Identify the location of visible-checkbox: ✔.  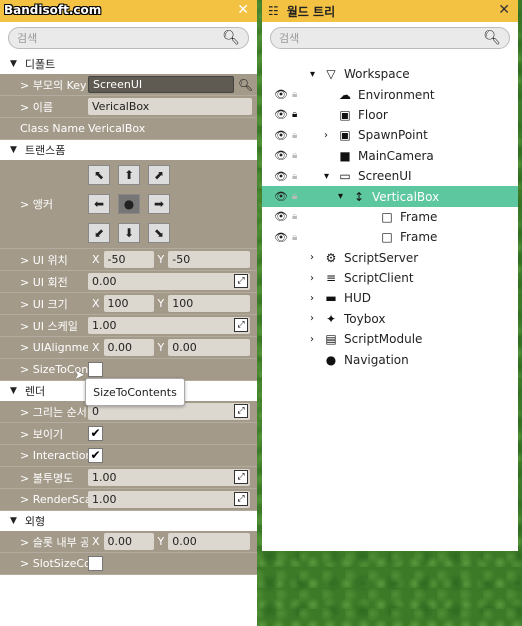
(95, 433).